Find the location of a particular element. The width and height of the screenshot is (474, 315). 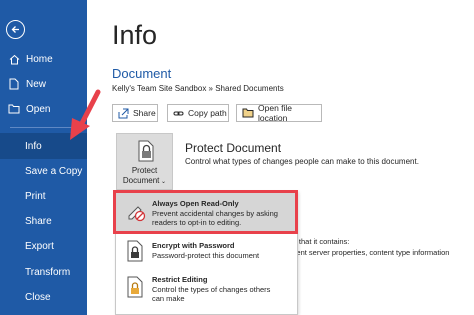

annotation-arrow is located at coordinates (85, 114).